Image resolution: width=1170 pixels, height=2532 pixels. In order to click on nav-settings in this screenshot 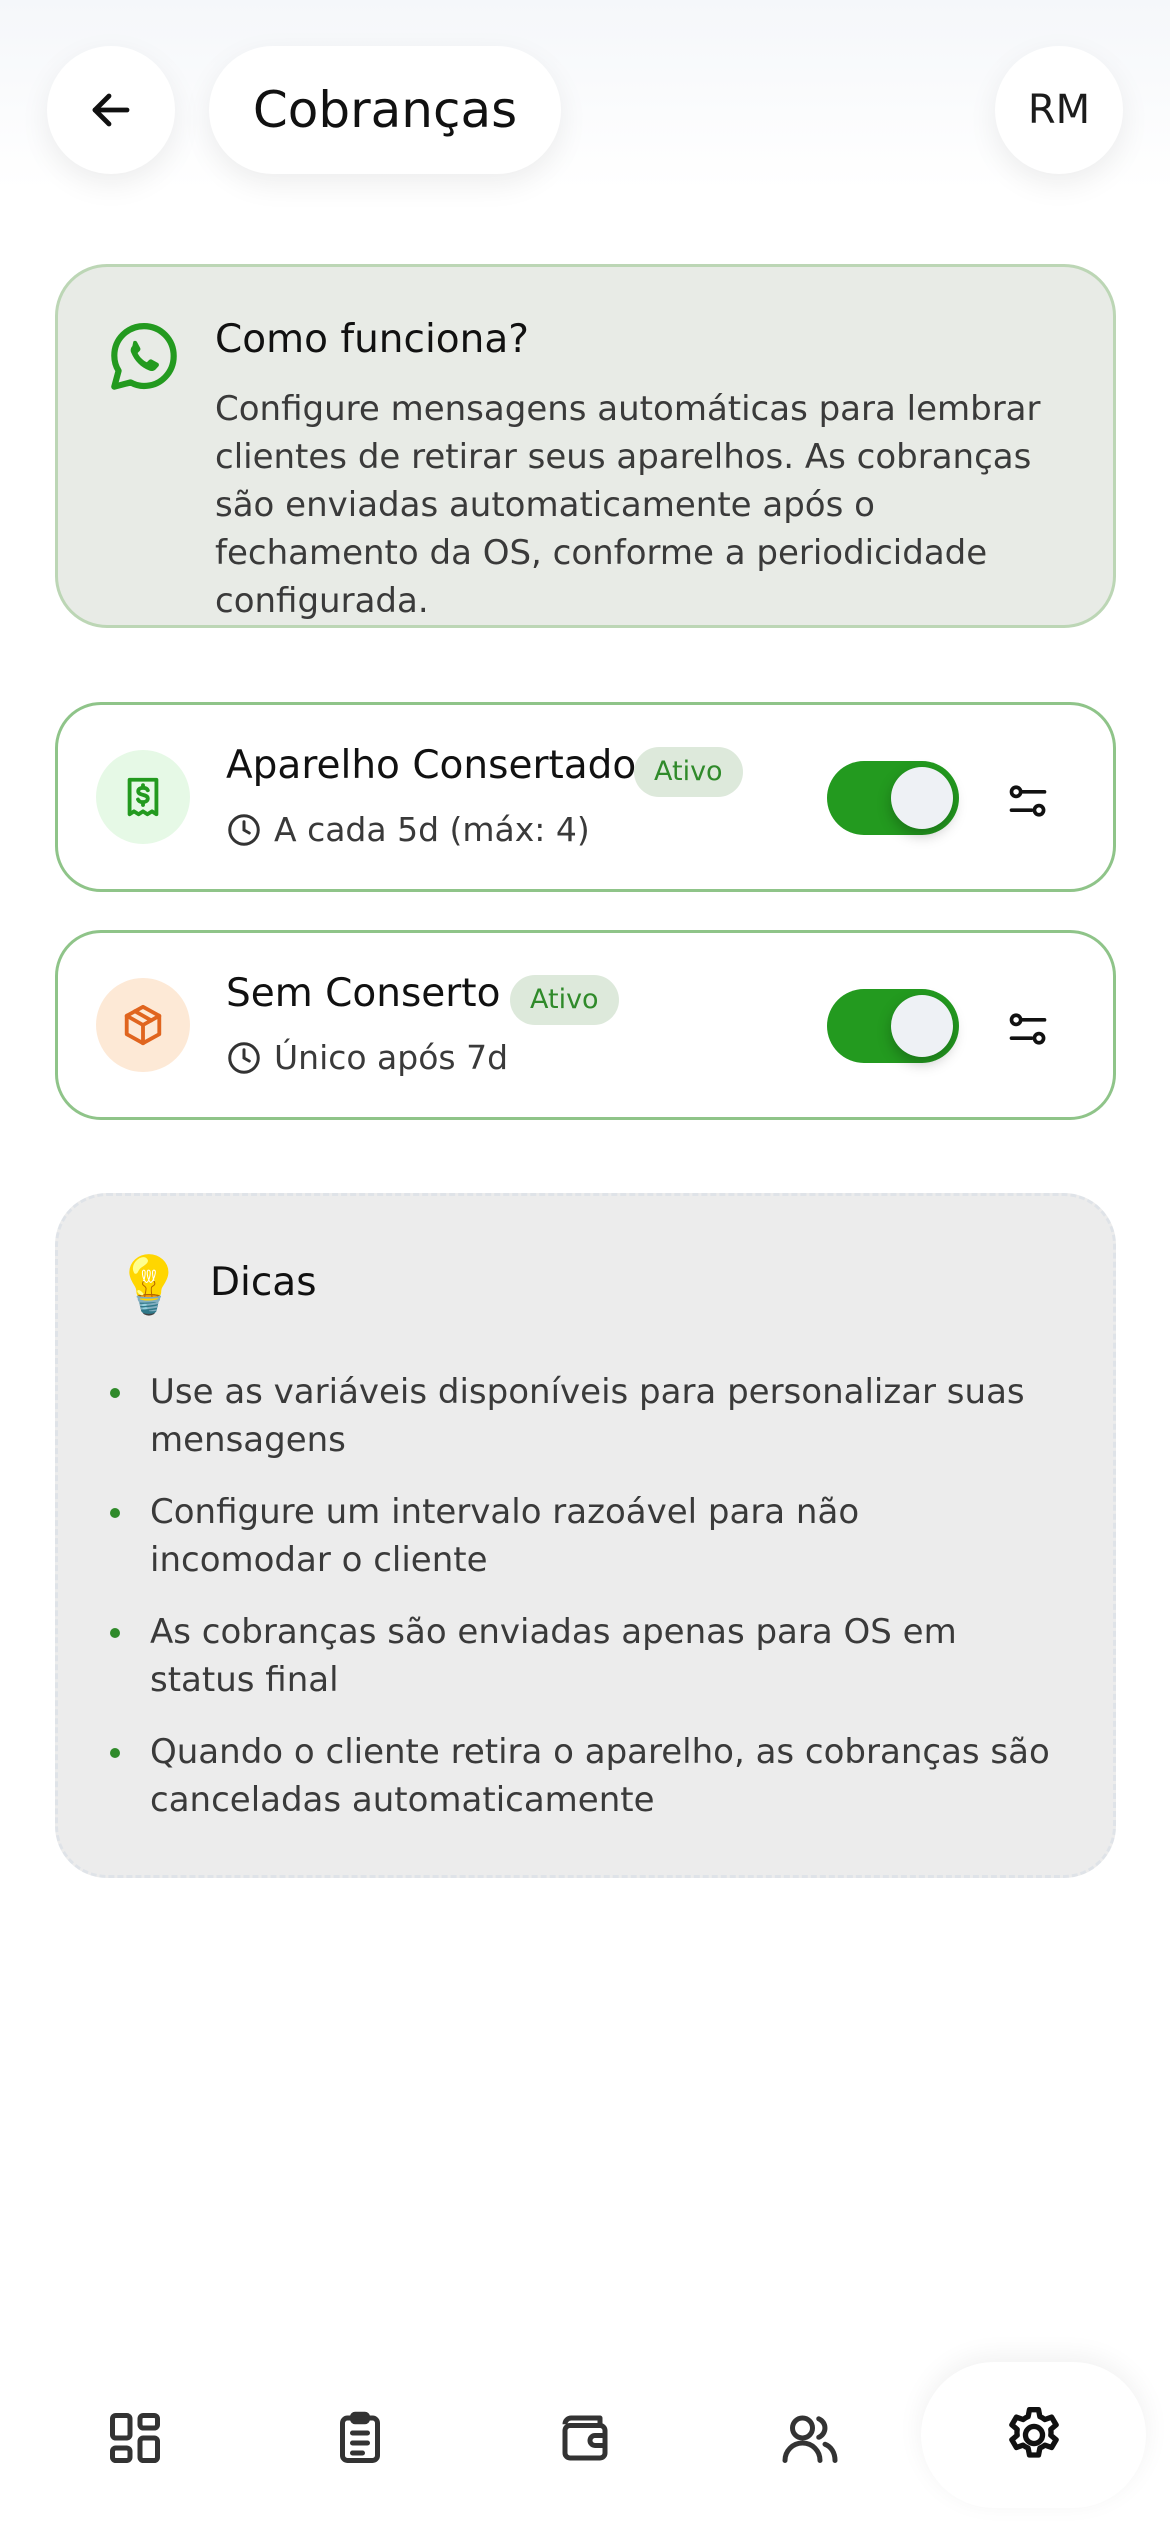, I will do `click(1033, 2435)`.